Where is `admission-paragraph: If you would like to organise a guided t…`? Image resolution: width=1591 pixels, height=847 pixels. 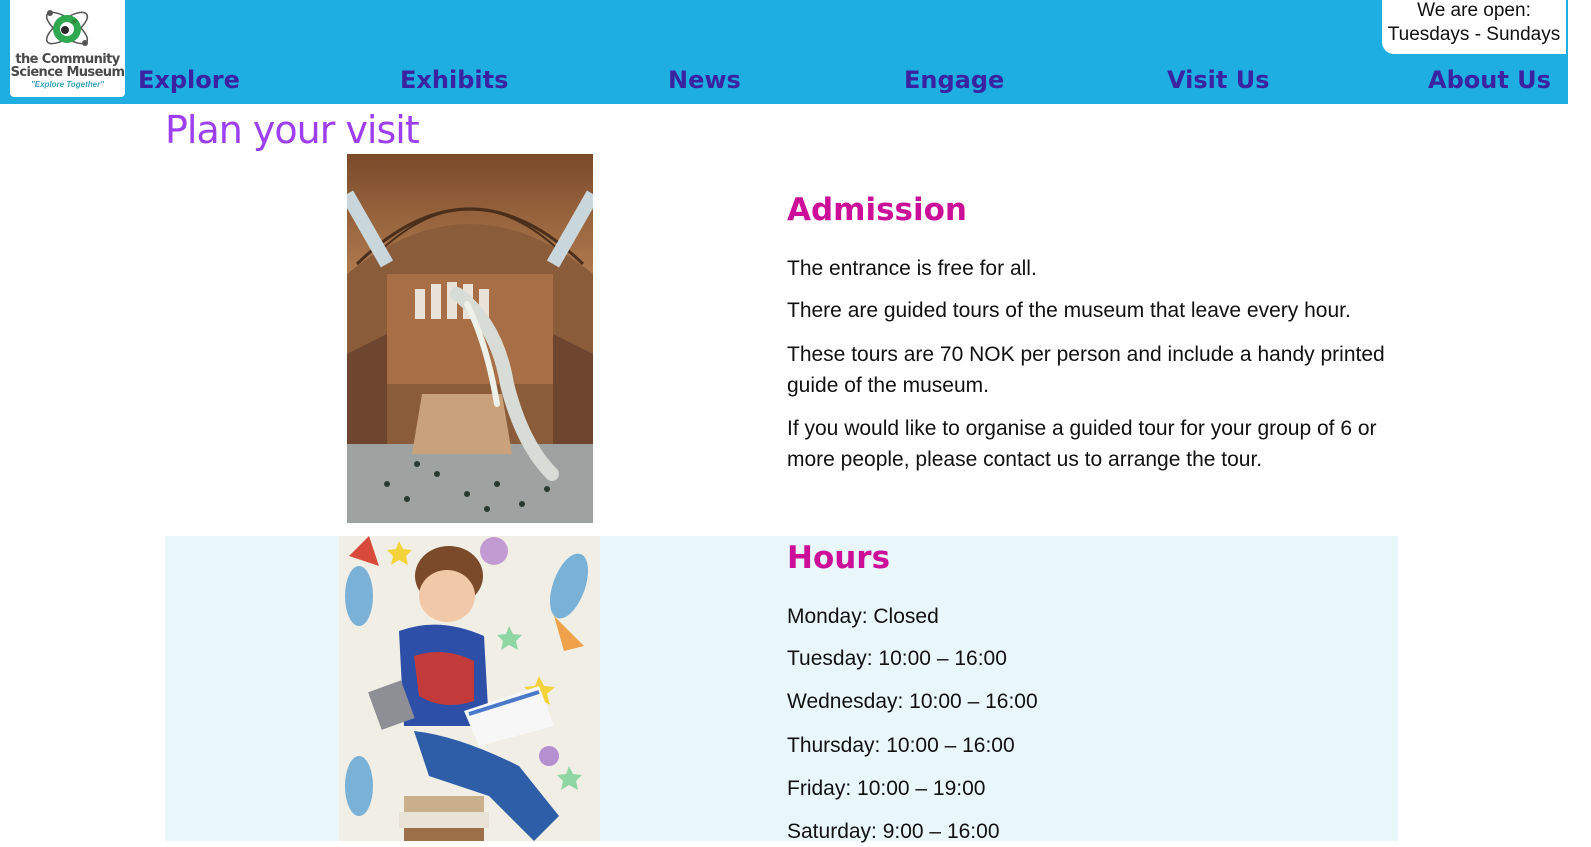 admission-paragraph: If you would like to organise a guided t… is located at coordinates (1082, 444).